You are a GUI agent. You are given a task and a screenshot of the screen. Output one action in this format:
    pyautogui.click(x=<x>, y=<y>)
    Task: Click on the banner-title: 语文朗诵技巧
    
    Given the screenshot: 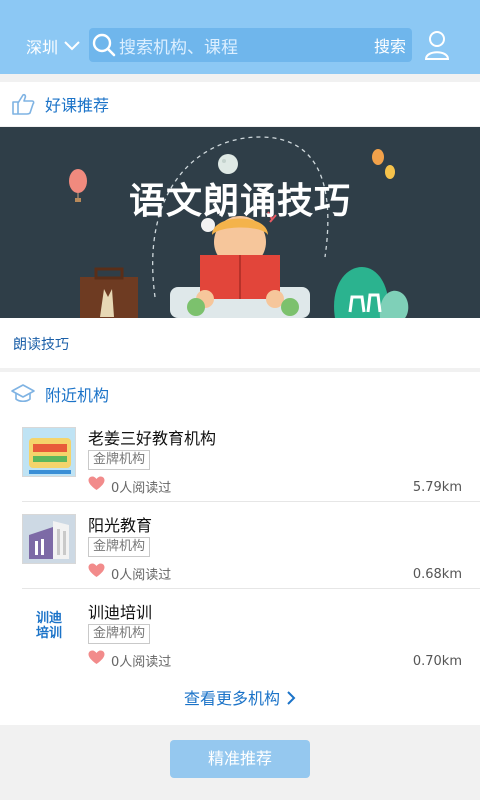 What is the action you would take?
    pyautogui.click(x=239, y=201)
    